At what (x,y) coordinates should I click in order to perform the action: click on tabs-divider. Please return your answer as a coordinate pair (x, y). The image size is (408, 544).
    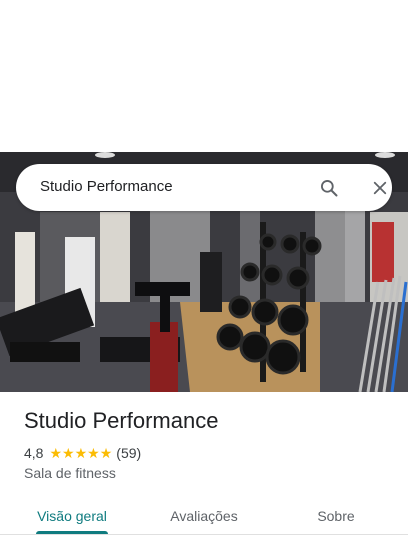
    Looking at the image, I should click on (204, 534).